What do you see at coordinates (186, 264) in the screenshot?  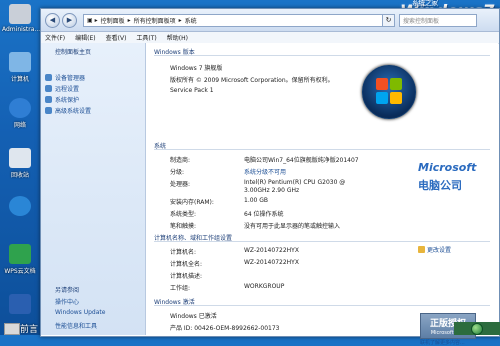 I see `full-name-label: 计算机全名:` at bounding box center [186, 264].